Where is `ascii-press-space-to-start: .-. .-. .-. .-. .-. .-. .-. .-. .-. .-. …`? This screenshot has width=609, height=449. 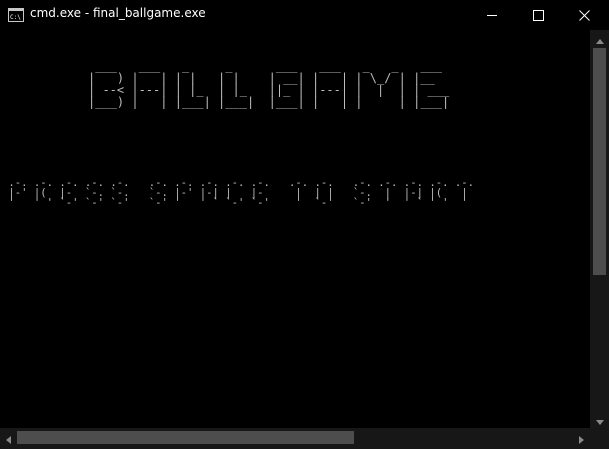
ascii-press-space-to-start: .-. .-. .-. .-. .-. .-. .-. .-. .-. .-. … is located at coordinates (241, 193).